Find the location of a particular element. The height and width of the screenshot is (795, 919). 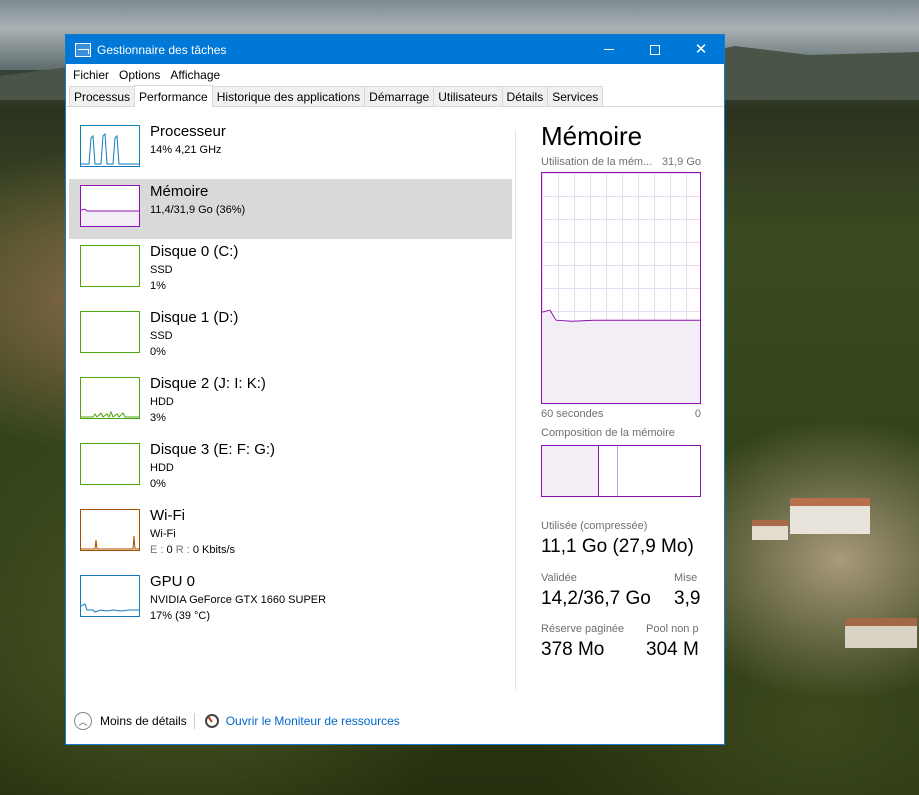

wifi-throughput: E : 0 R : 0 Kbits/s is located at coordinates (192, 550).